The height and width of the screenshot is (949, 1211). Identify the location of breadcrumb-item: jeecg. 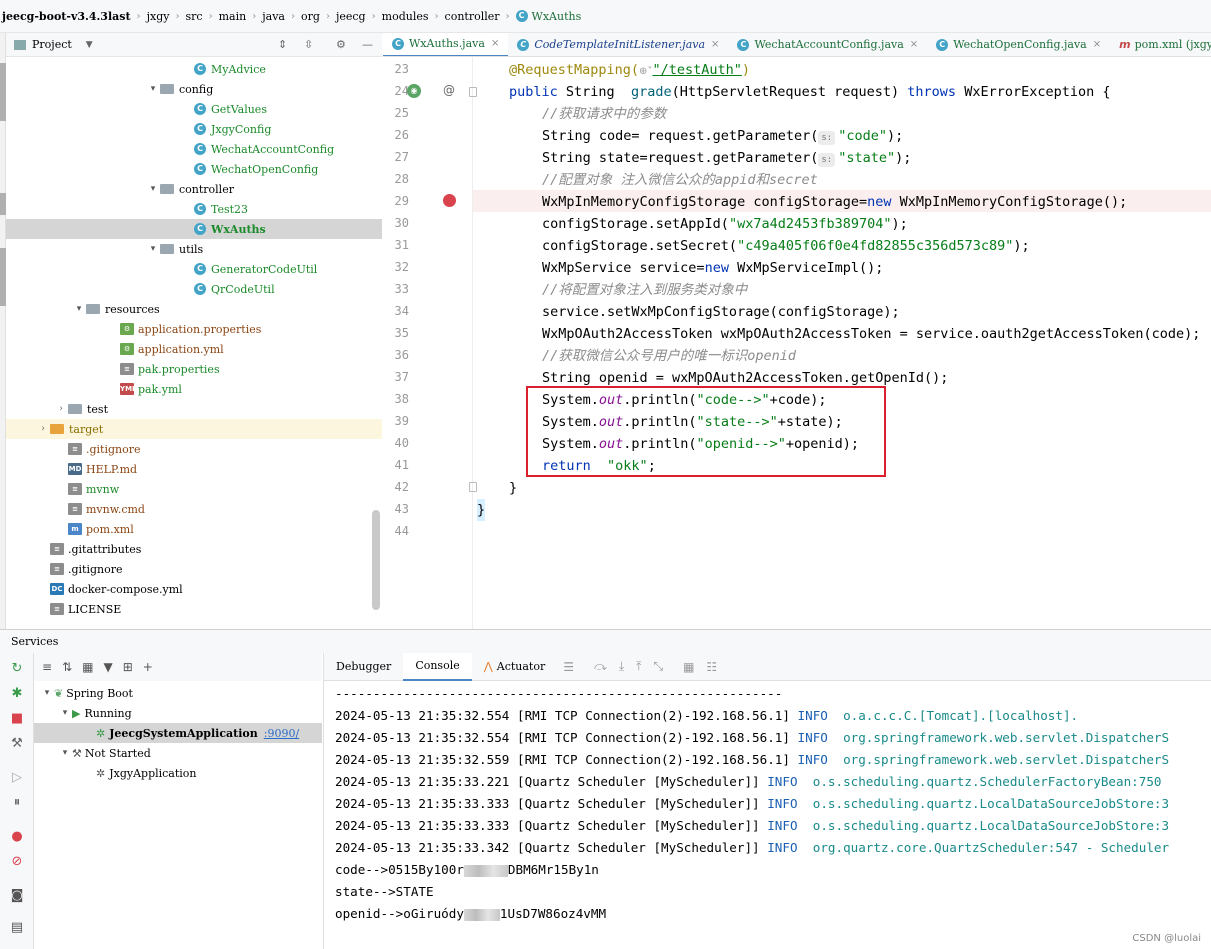
(351, 16).